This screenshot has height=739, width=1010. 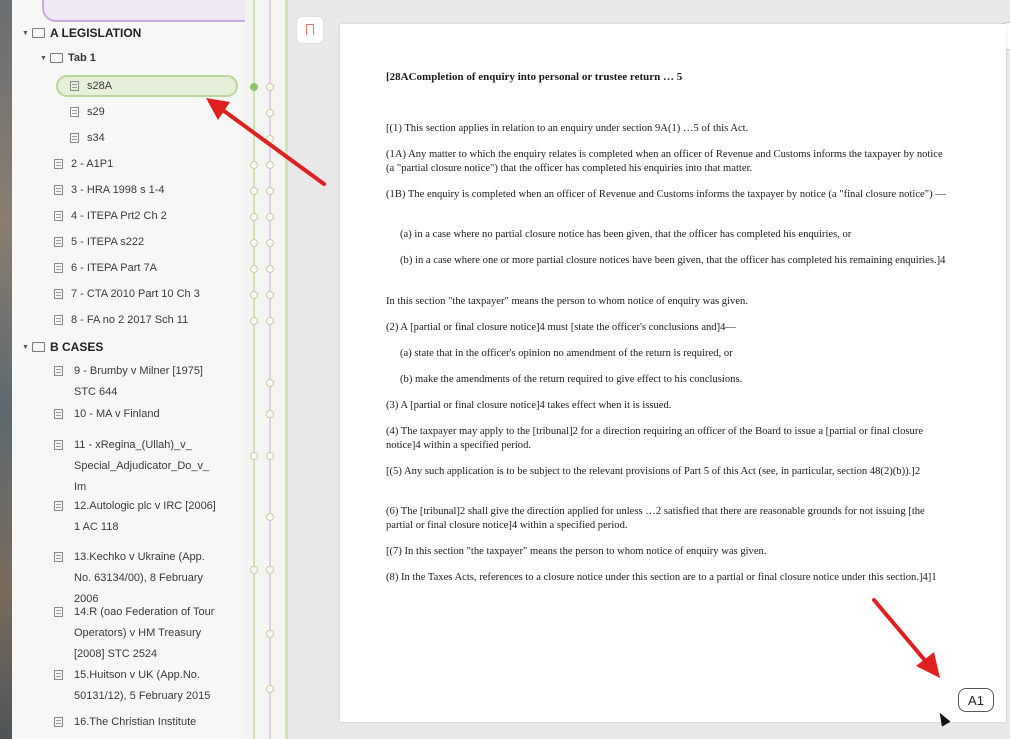 What do you see at coordinates (82, 58) in the screenshot?
I see `folder-label: Tab 1` at bounding box center [82, 58].